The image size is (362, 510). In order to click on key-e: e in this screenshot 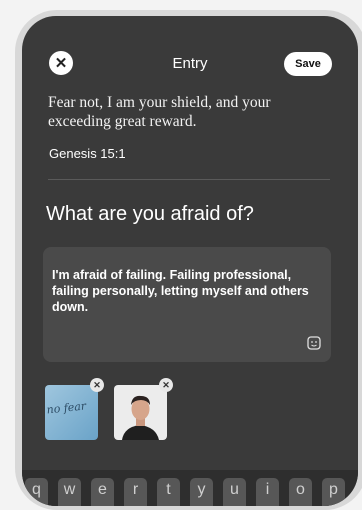, I will do `click(102, 492)`.